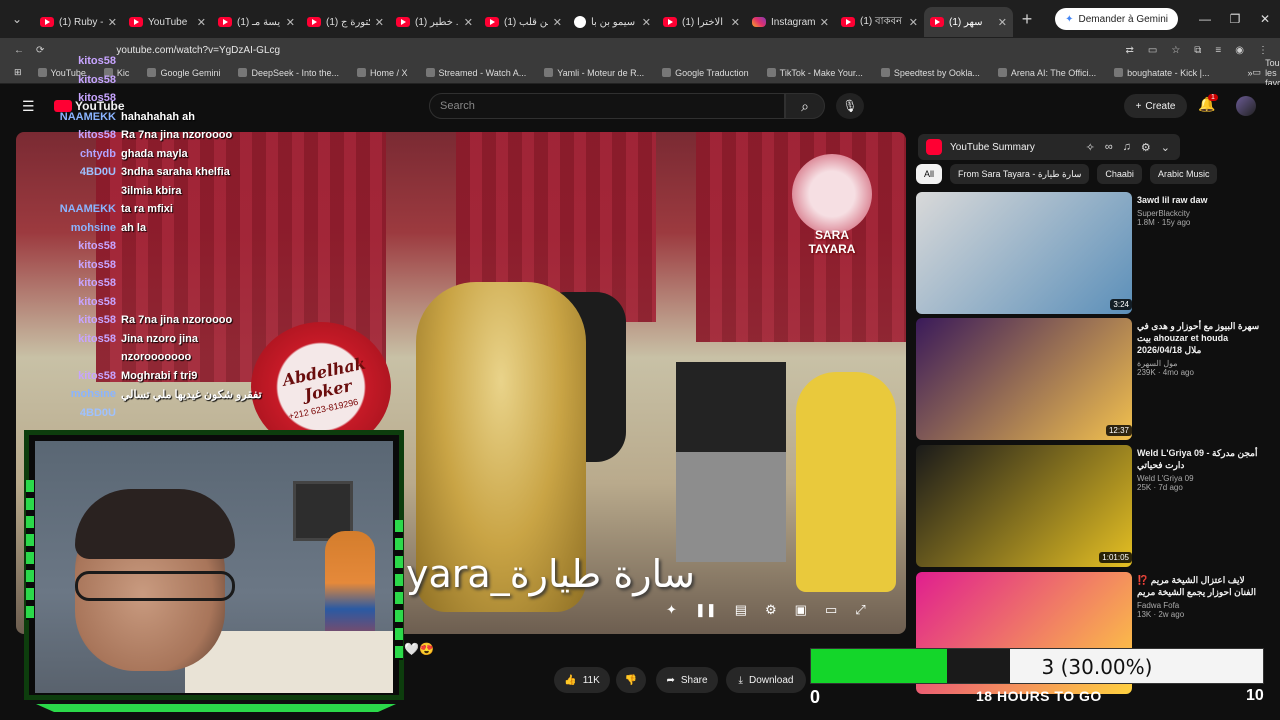 The width and height of the screenshot is (1280, 720). I want to click on audio-wave-icon: ♫, so click(1127, 147).